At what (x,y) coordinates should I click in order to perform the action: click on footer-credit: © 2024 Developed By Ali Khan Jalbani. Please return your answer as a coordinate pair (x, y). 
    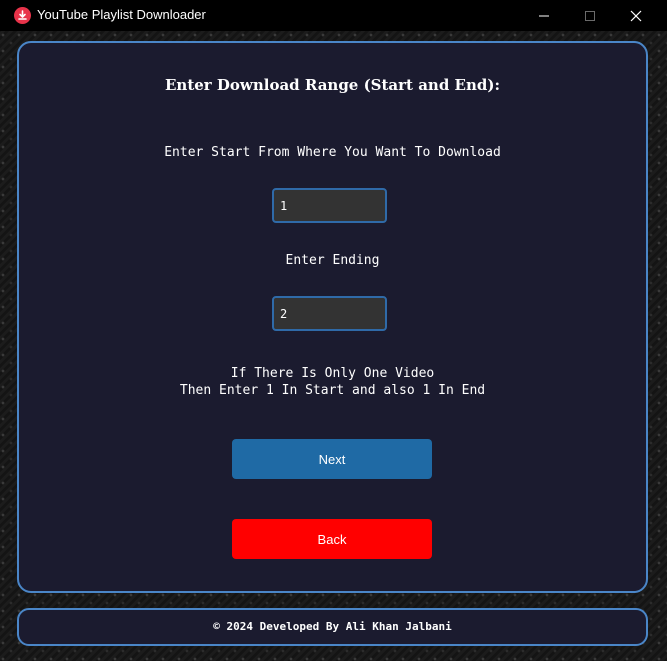
    Looking at the image, I should click on (332, 626).